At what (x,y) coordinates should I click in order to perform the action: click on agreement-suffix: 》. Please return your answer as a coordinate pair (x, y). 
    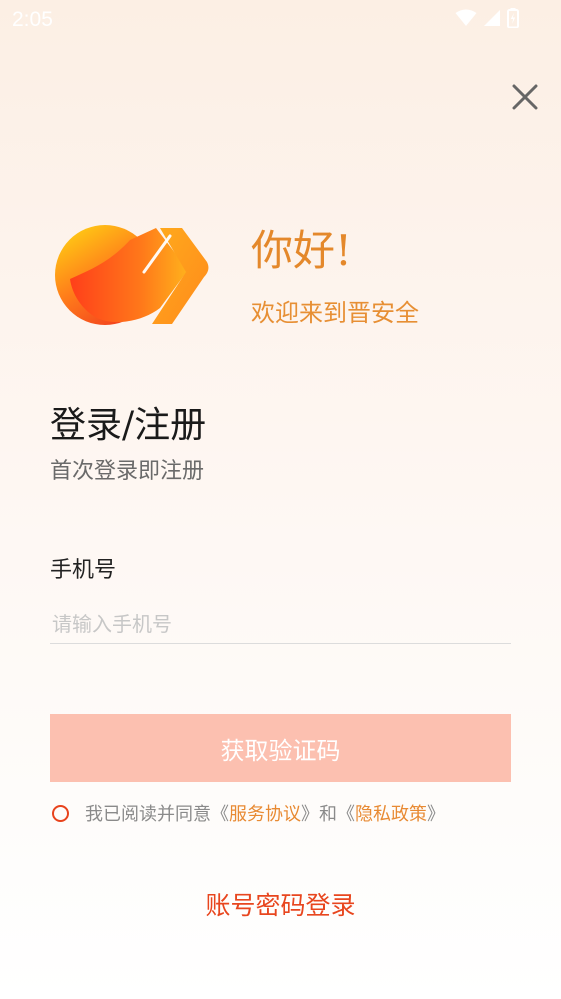
    Looking at the image, I should click on (436, 814).